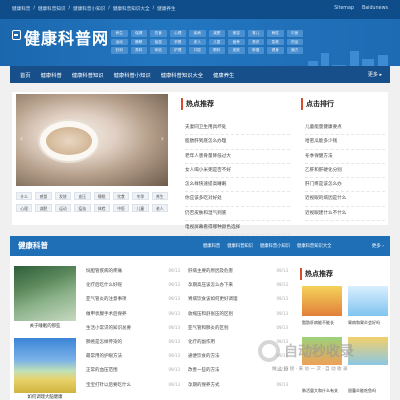  Describe the element at coordinates (344, 8) in the screenshot. I see `sitemap-link: Sitemap` at that location.